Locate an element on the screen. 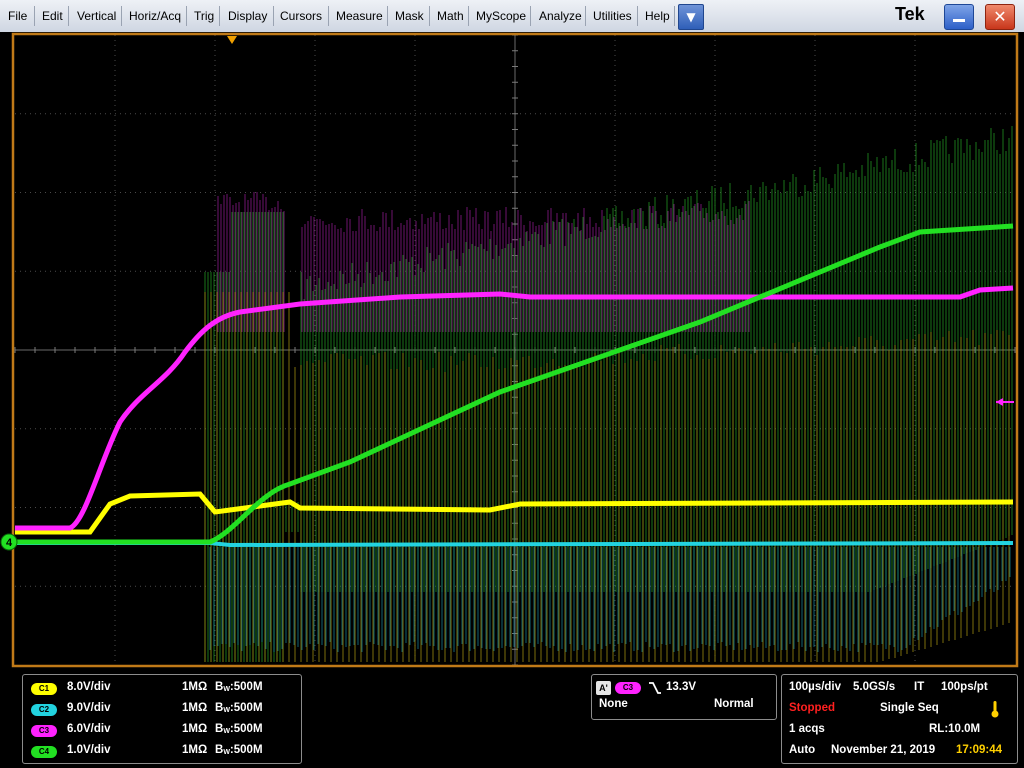 The image size is (1024, 768). sample-rate: 5.0GS/s is located at coordinates (874, 687).